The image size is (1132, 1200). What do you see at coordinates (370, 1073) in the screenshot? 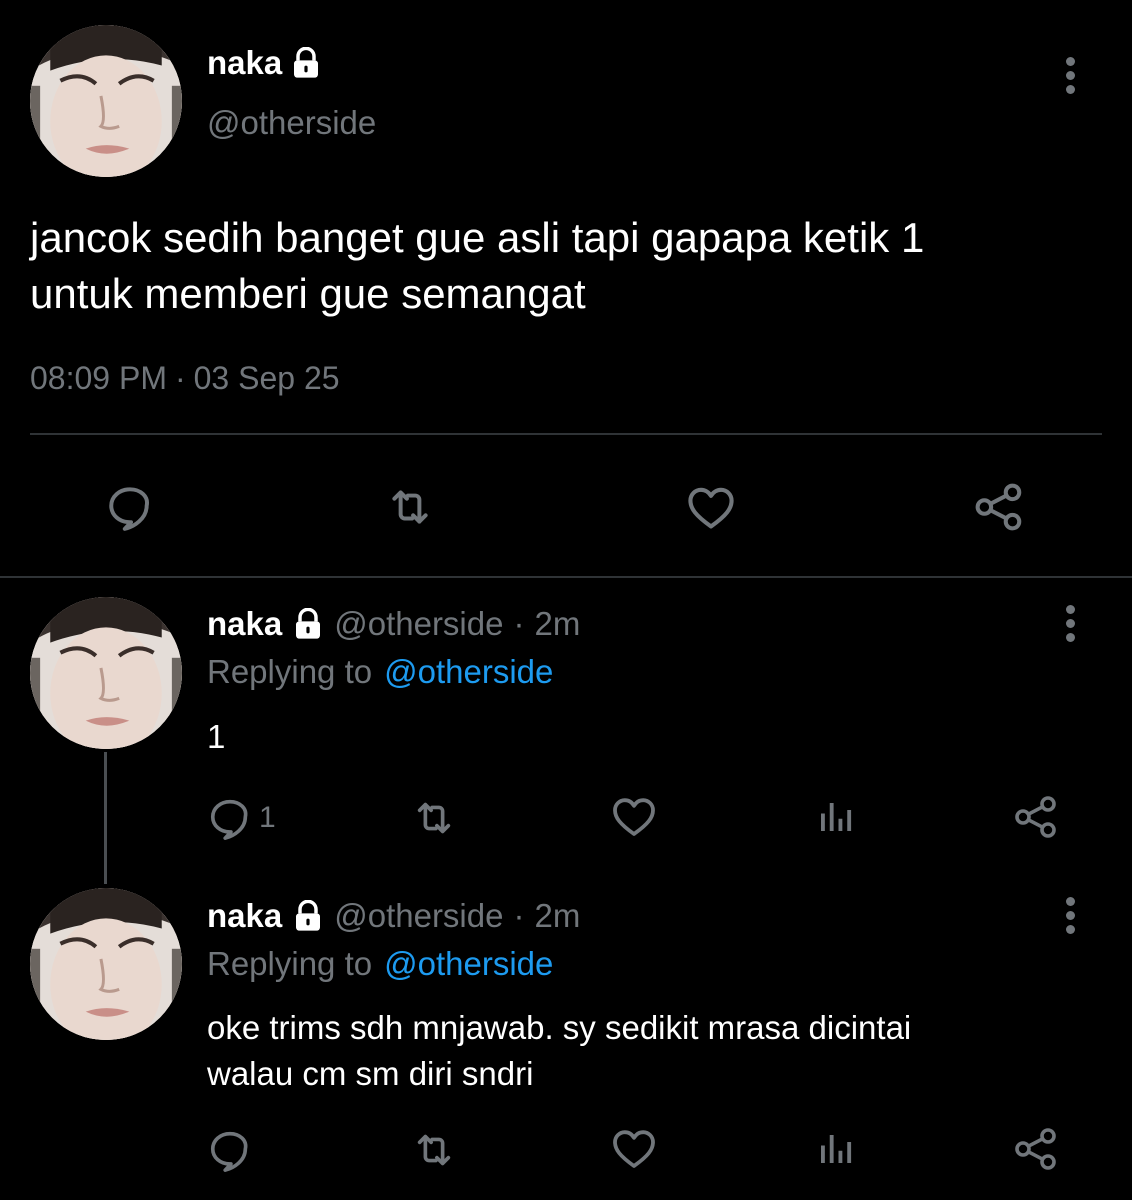
I see `reply-text-line: walau cm sm diri sndri` at bounding box center [370, 1073].